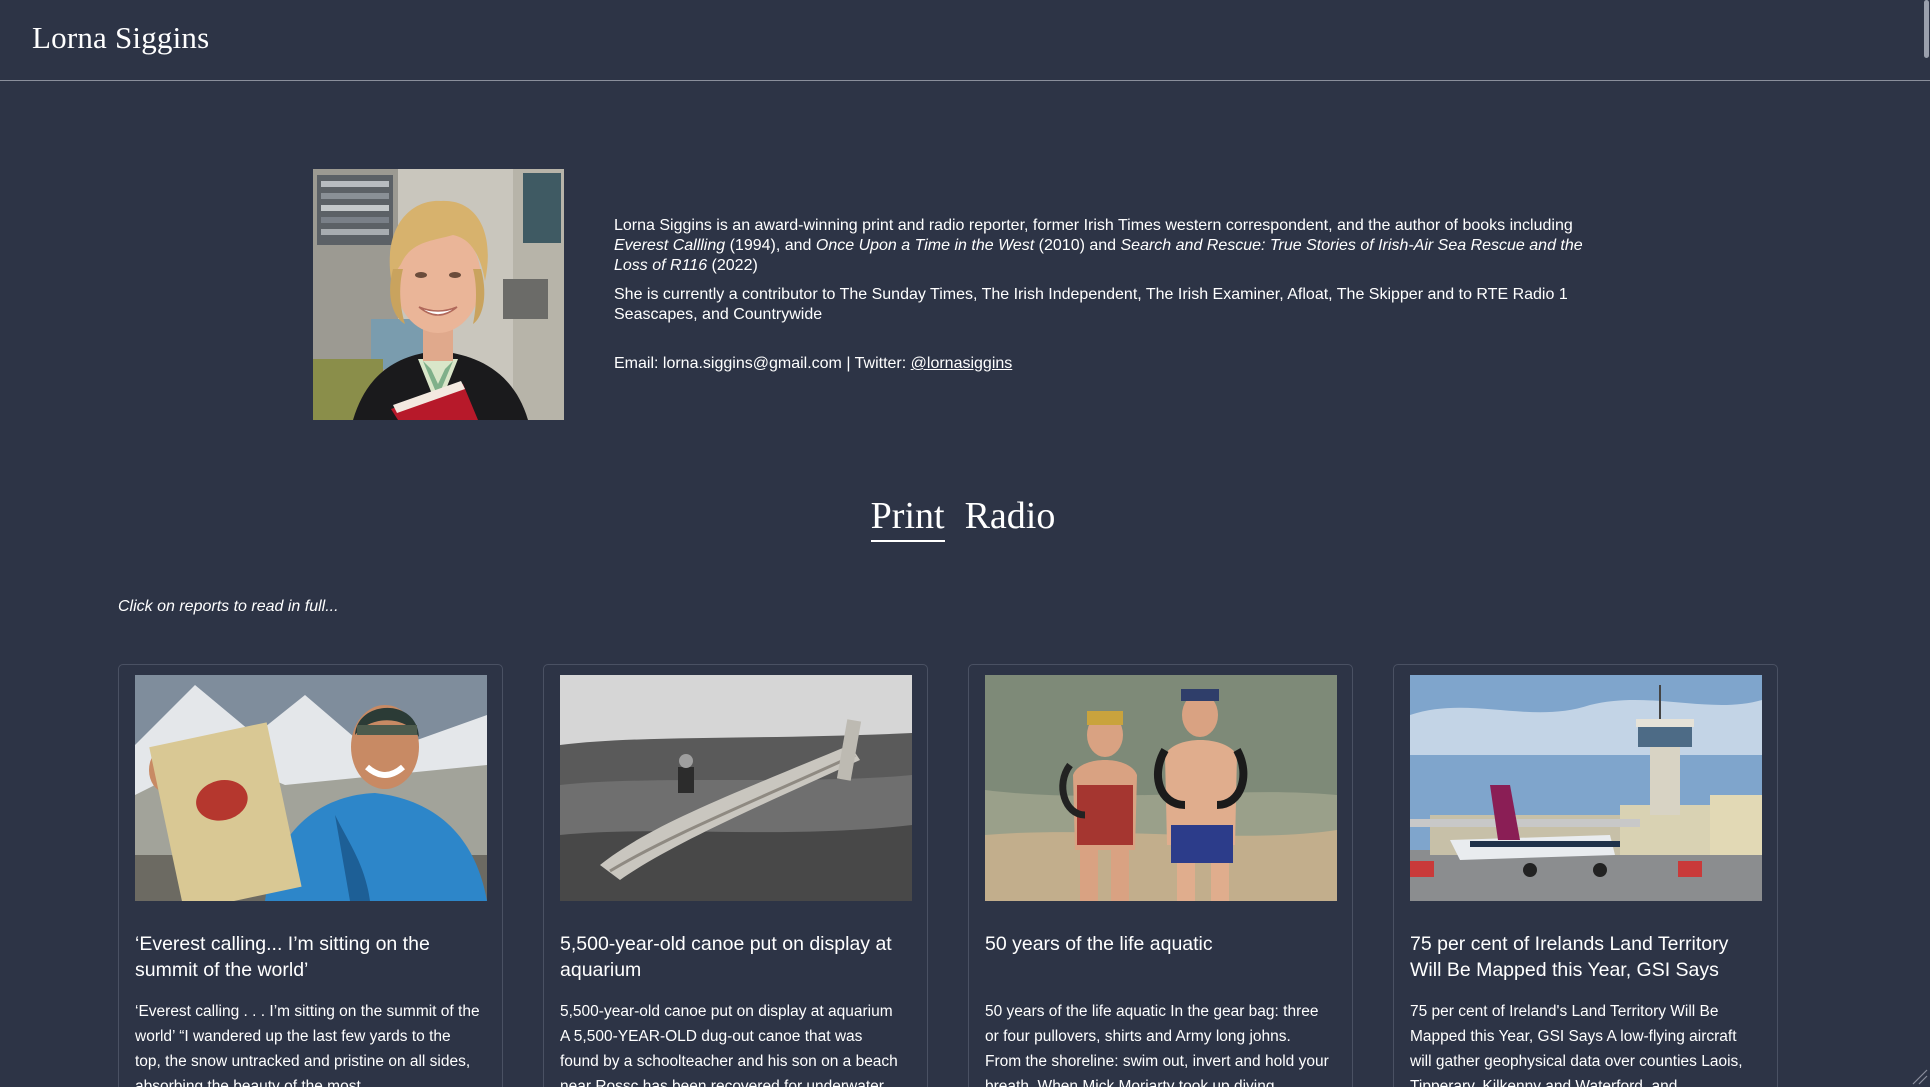  Describe the element at coordinates (1926, 29) in the screenshot. I see `scrollbar-thumb` at that location.